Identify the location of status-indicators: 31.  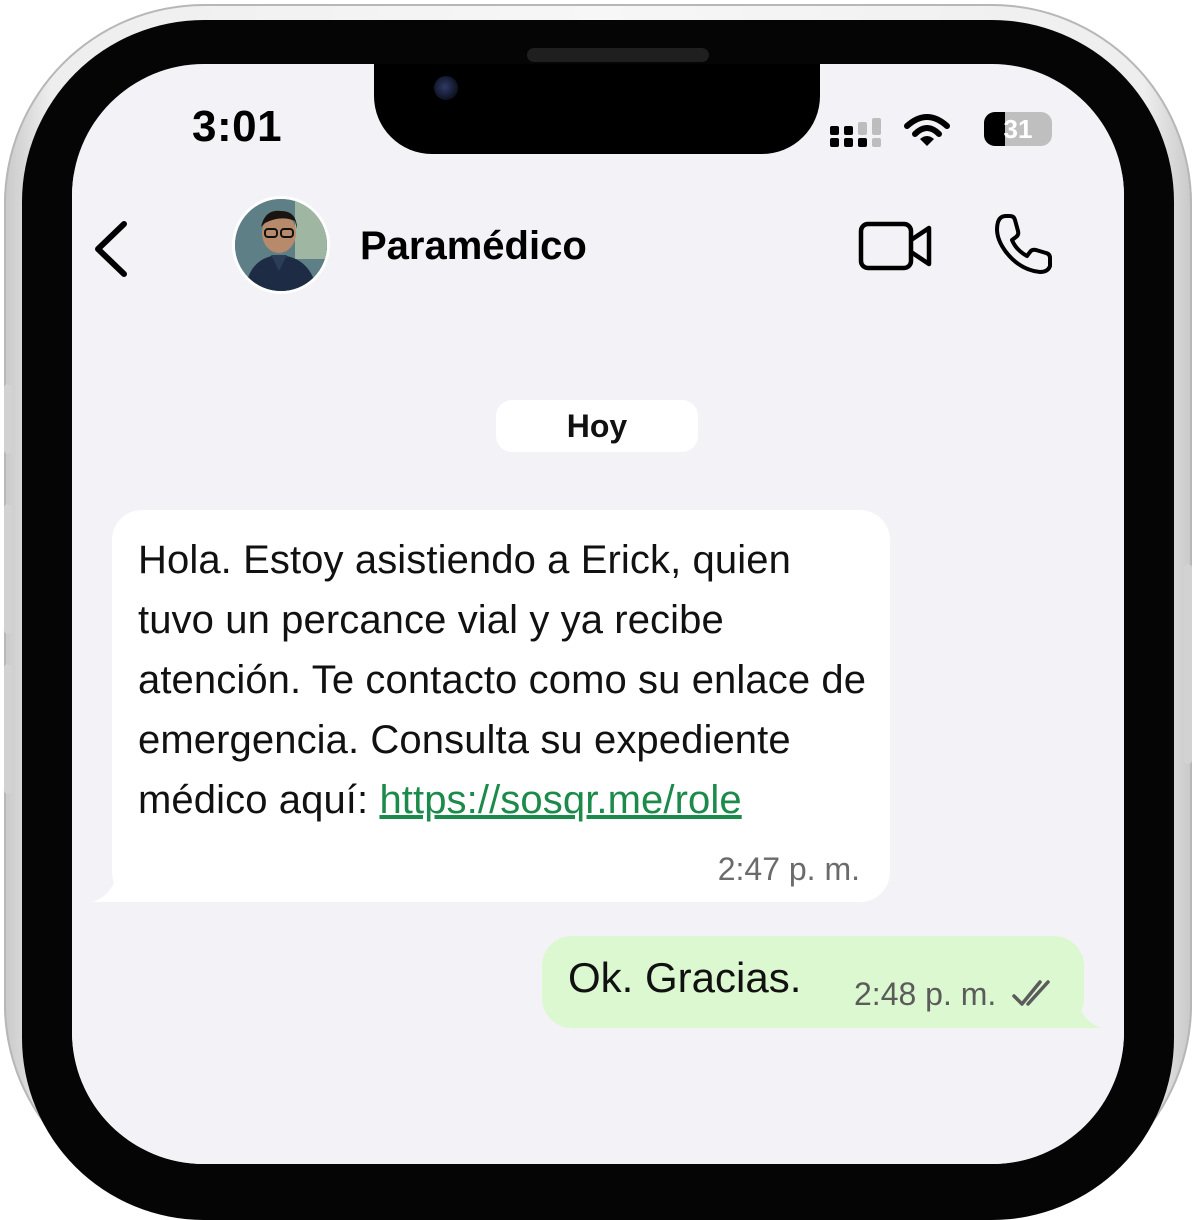
(930, 128).